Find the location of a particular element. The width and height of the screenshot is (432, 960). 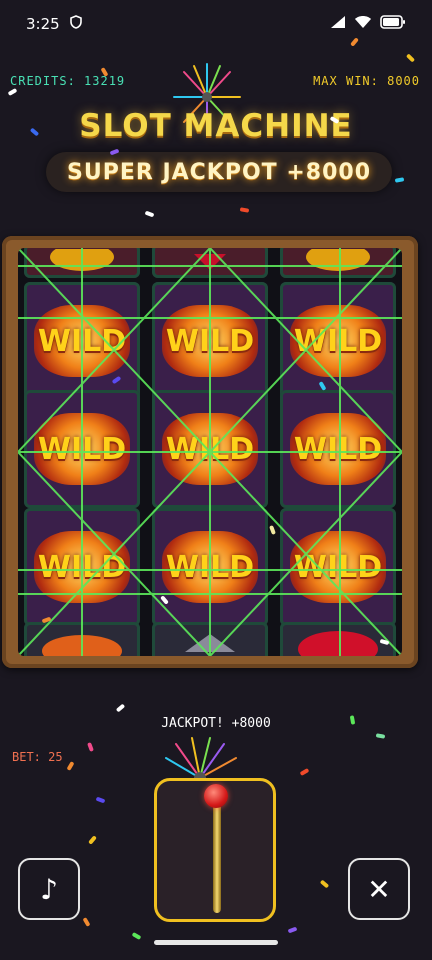

close-icon: ✕ is located at coordinates (379, 889).